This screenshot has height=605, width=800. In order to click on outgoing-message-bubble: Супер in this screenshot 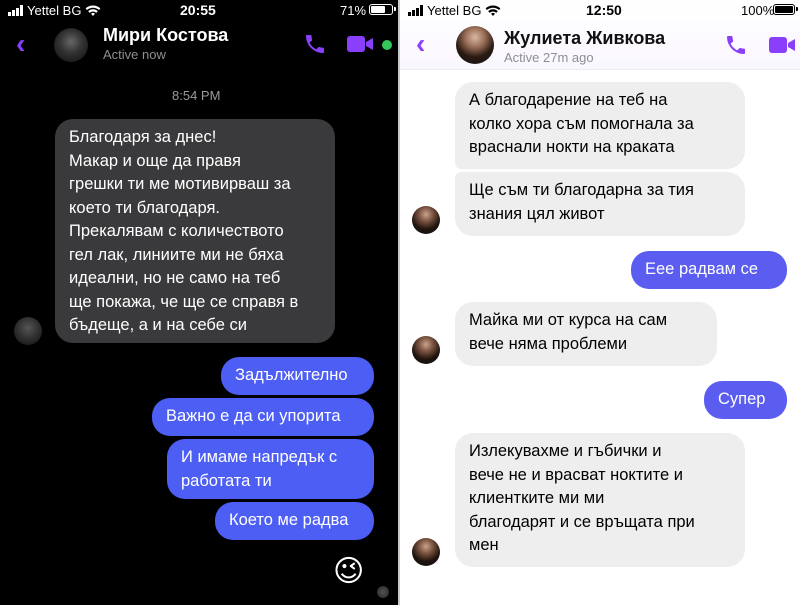, I will do `click(745, 400)`.